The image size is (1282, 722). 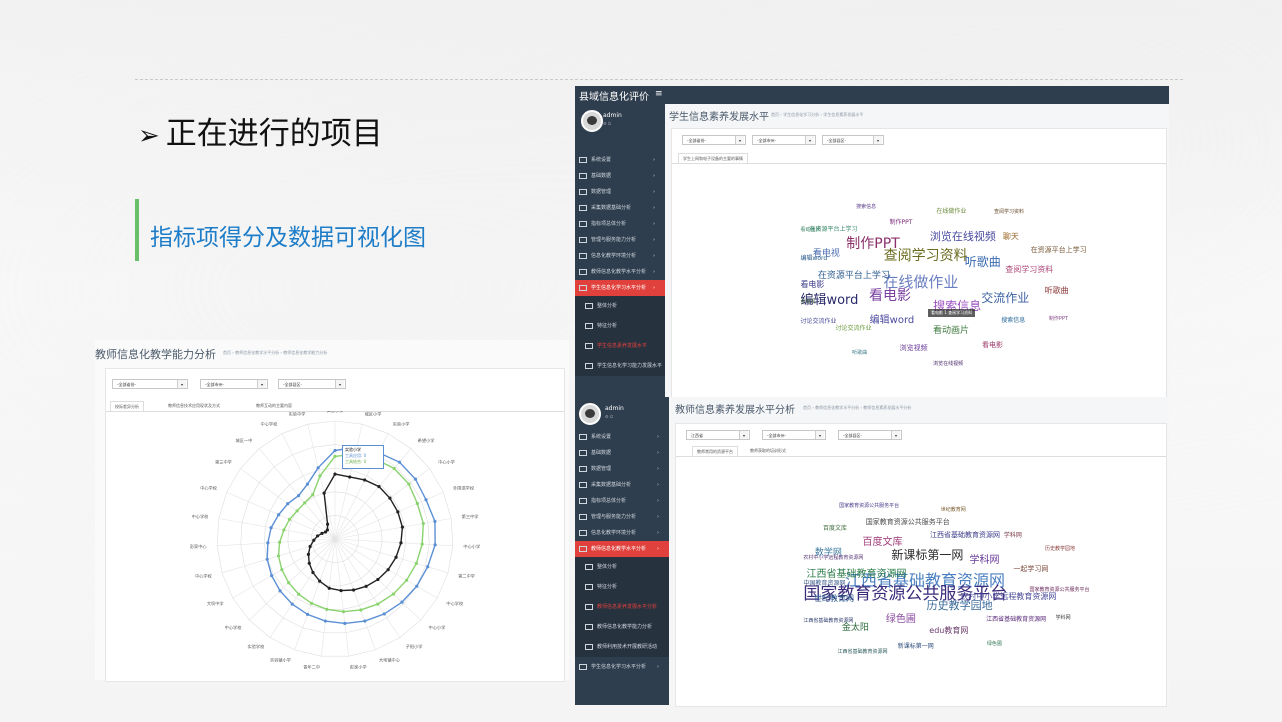 I want to click on wordcloud-word: 在线做作业, so click(x=951, y=211).